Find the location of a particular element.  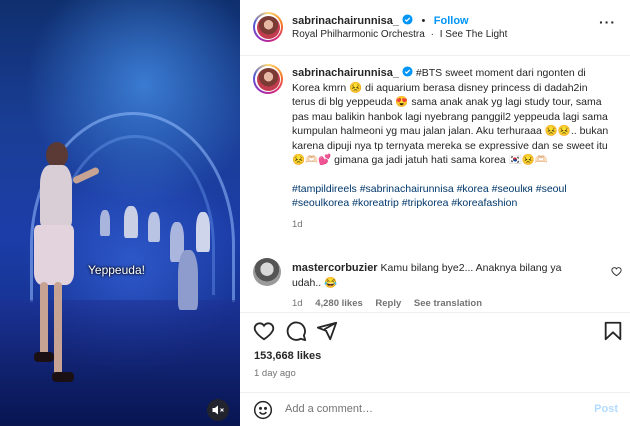

comment-bar: Post is located at coordinates (435, 409).